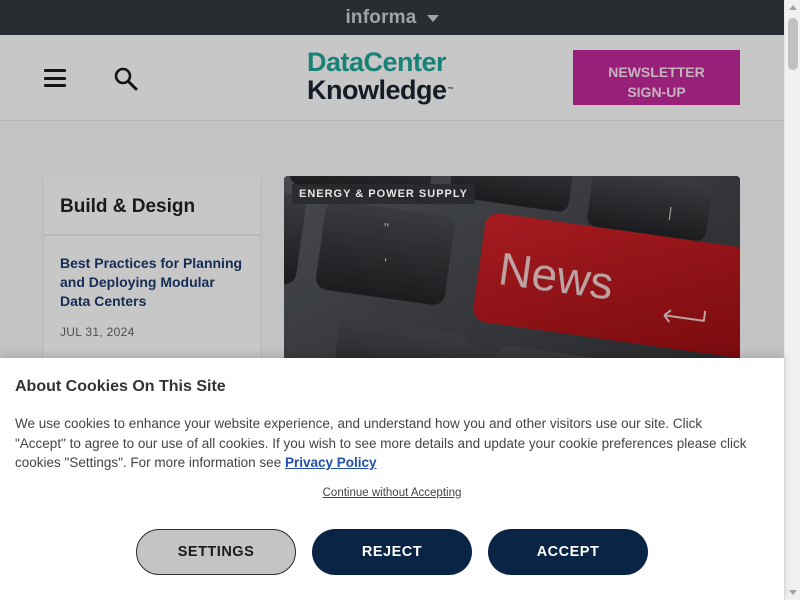  I want to click on accept-button: ACCEPT, so click(568, 552).